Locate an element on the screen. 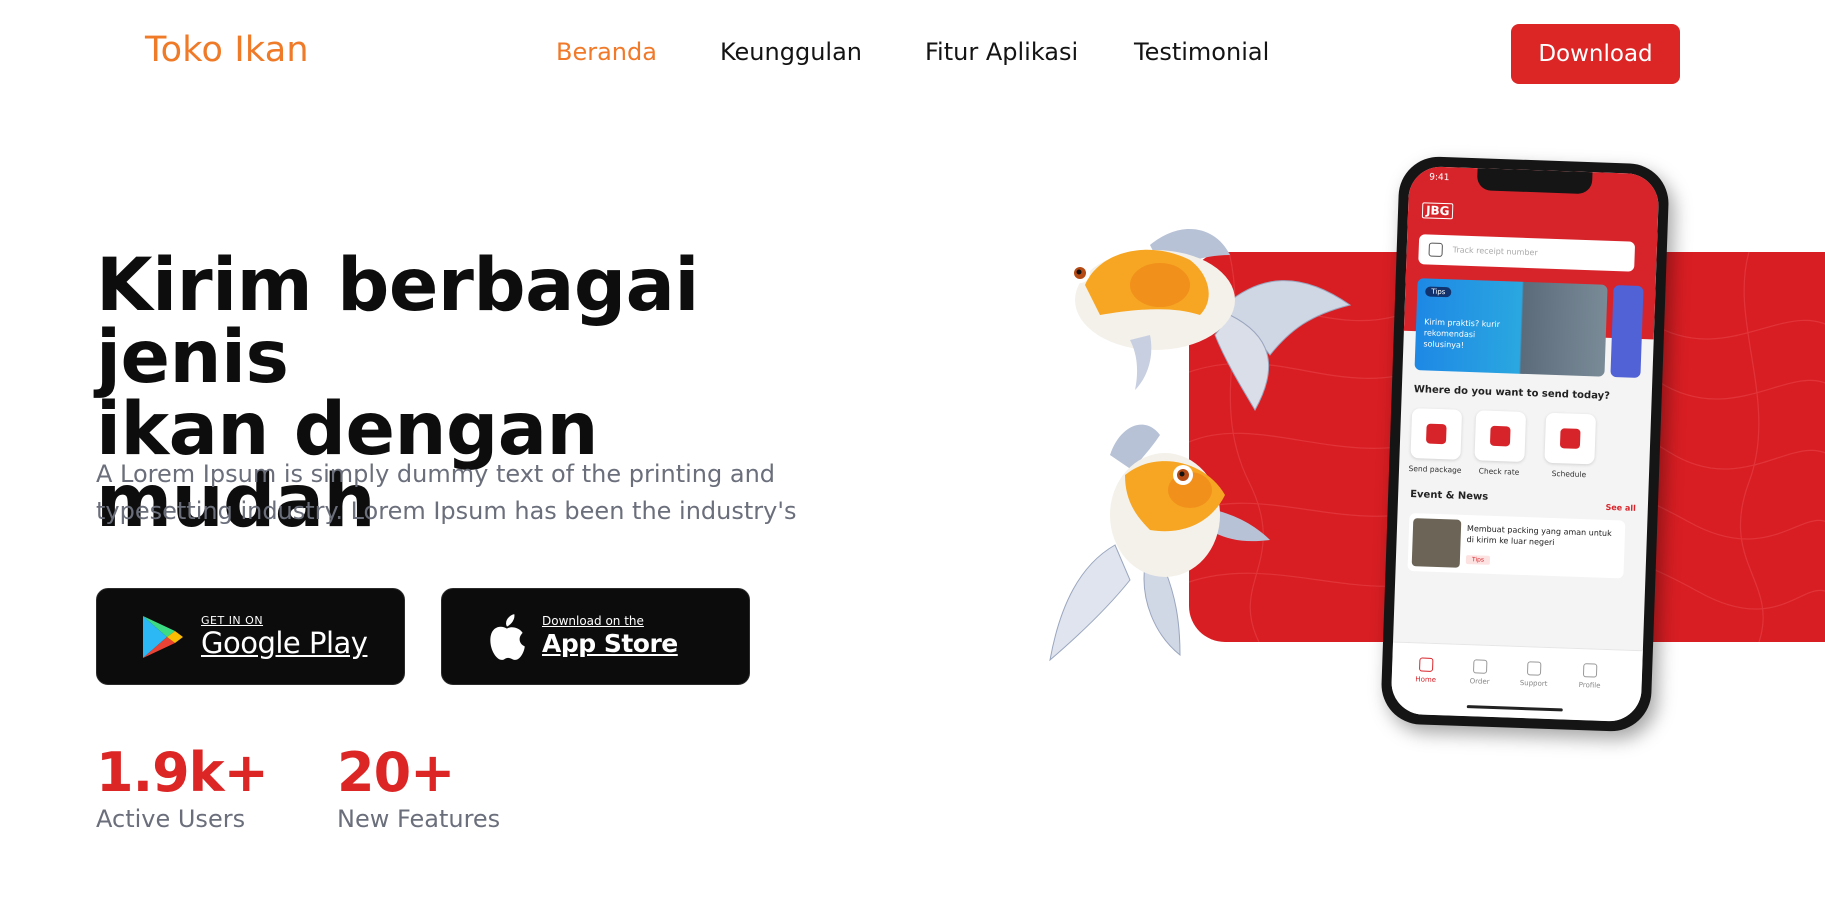 This screenshot has width=1825, height=897. home-indicator is located at coordinates (1514, 708).